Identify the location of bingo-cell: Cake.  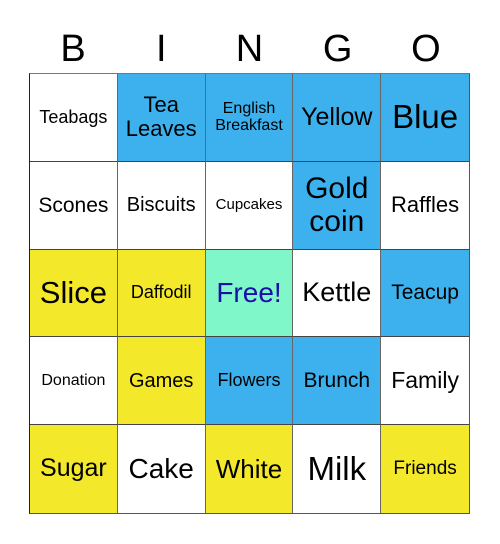
(161, 469).